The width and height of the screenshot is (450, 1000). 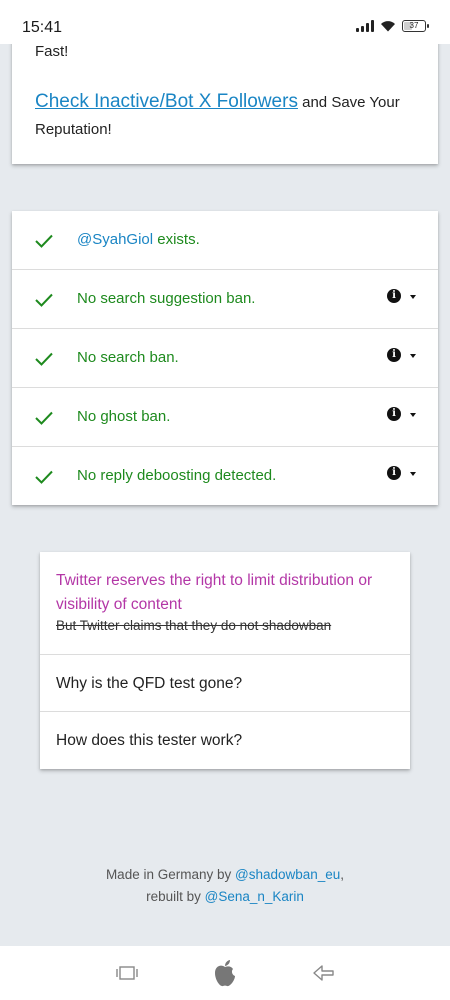 I want to click on result-row-search-suggestion: No search suggestion ban. i, so click(x=225, y=299).